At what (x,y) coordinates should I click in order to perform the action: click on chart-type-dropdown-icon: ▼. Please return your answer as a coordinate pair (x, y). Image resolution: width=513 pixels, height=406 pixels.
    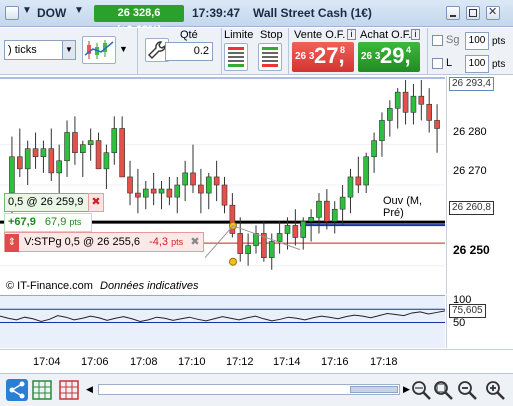
    Looking at the image, I should click on (123, 49).